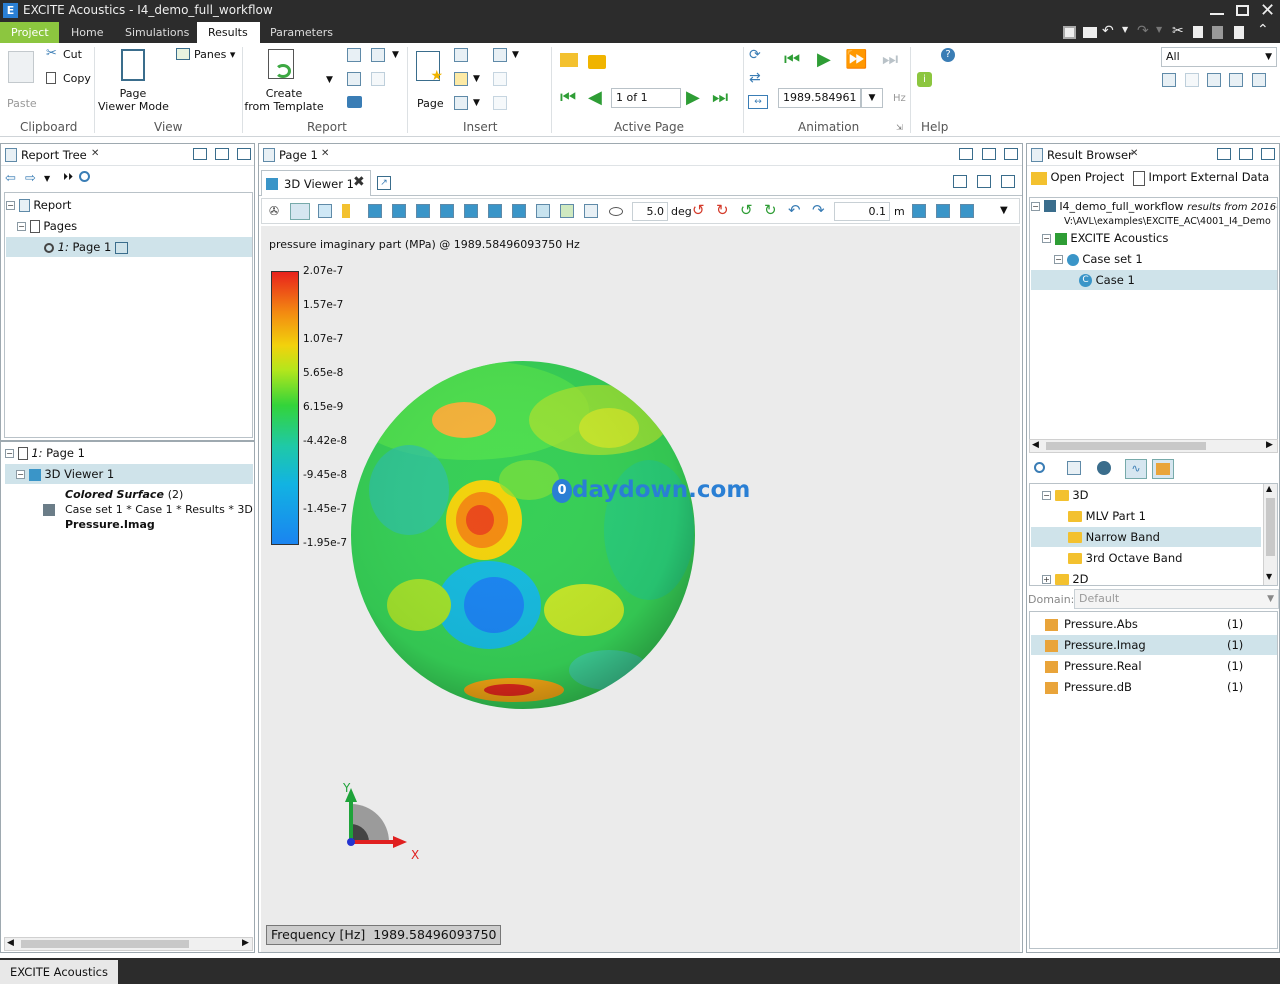 Image resolution: width=1280 pixels, height=984 pixels. What do you see at coordinates (1269, 488) in the screenshot?
I see `scroll-up-icon: ▲` at bounding box center [1269, 488].